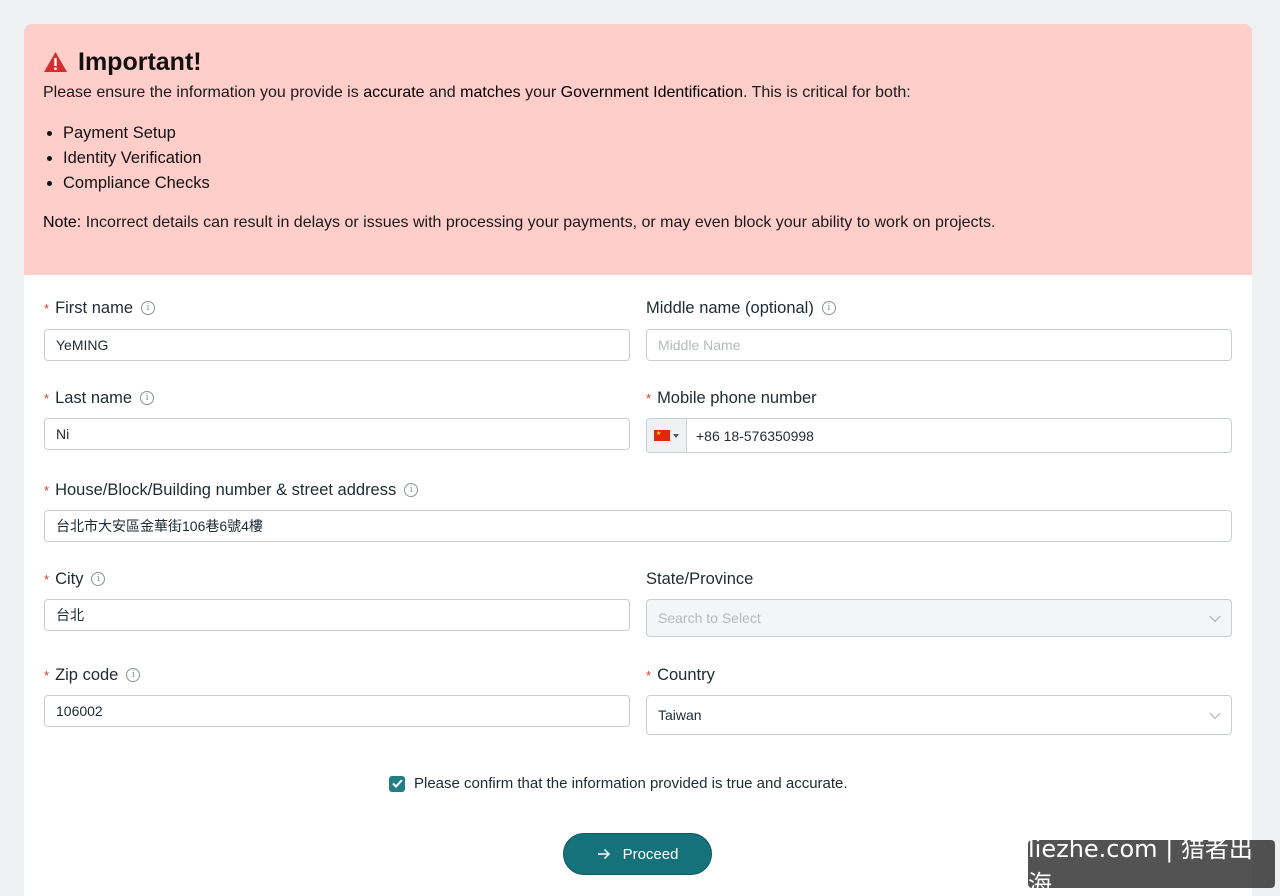  Describe the element at coordinates (939, 715) in the screenshot. I see `country-select: Taiwan` at that location.